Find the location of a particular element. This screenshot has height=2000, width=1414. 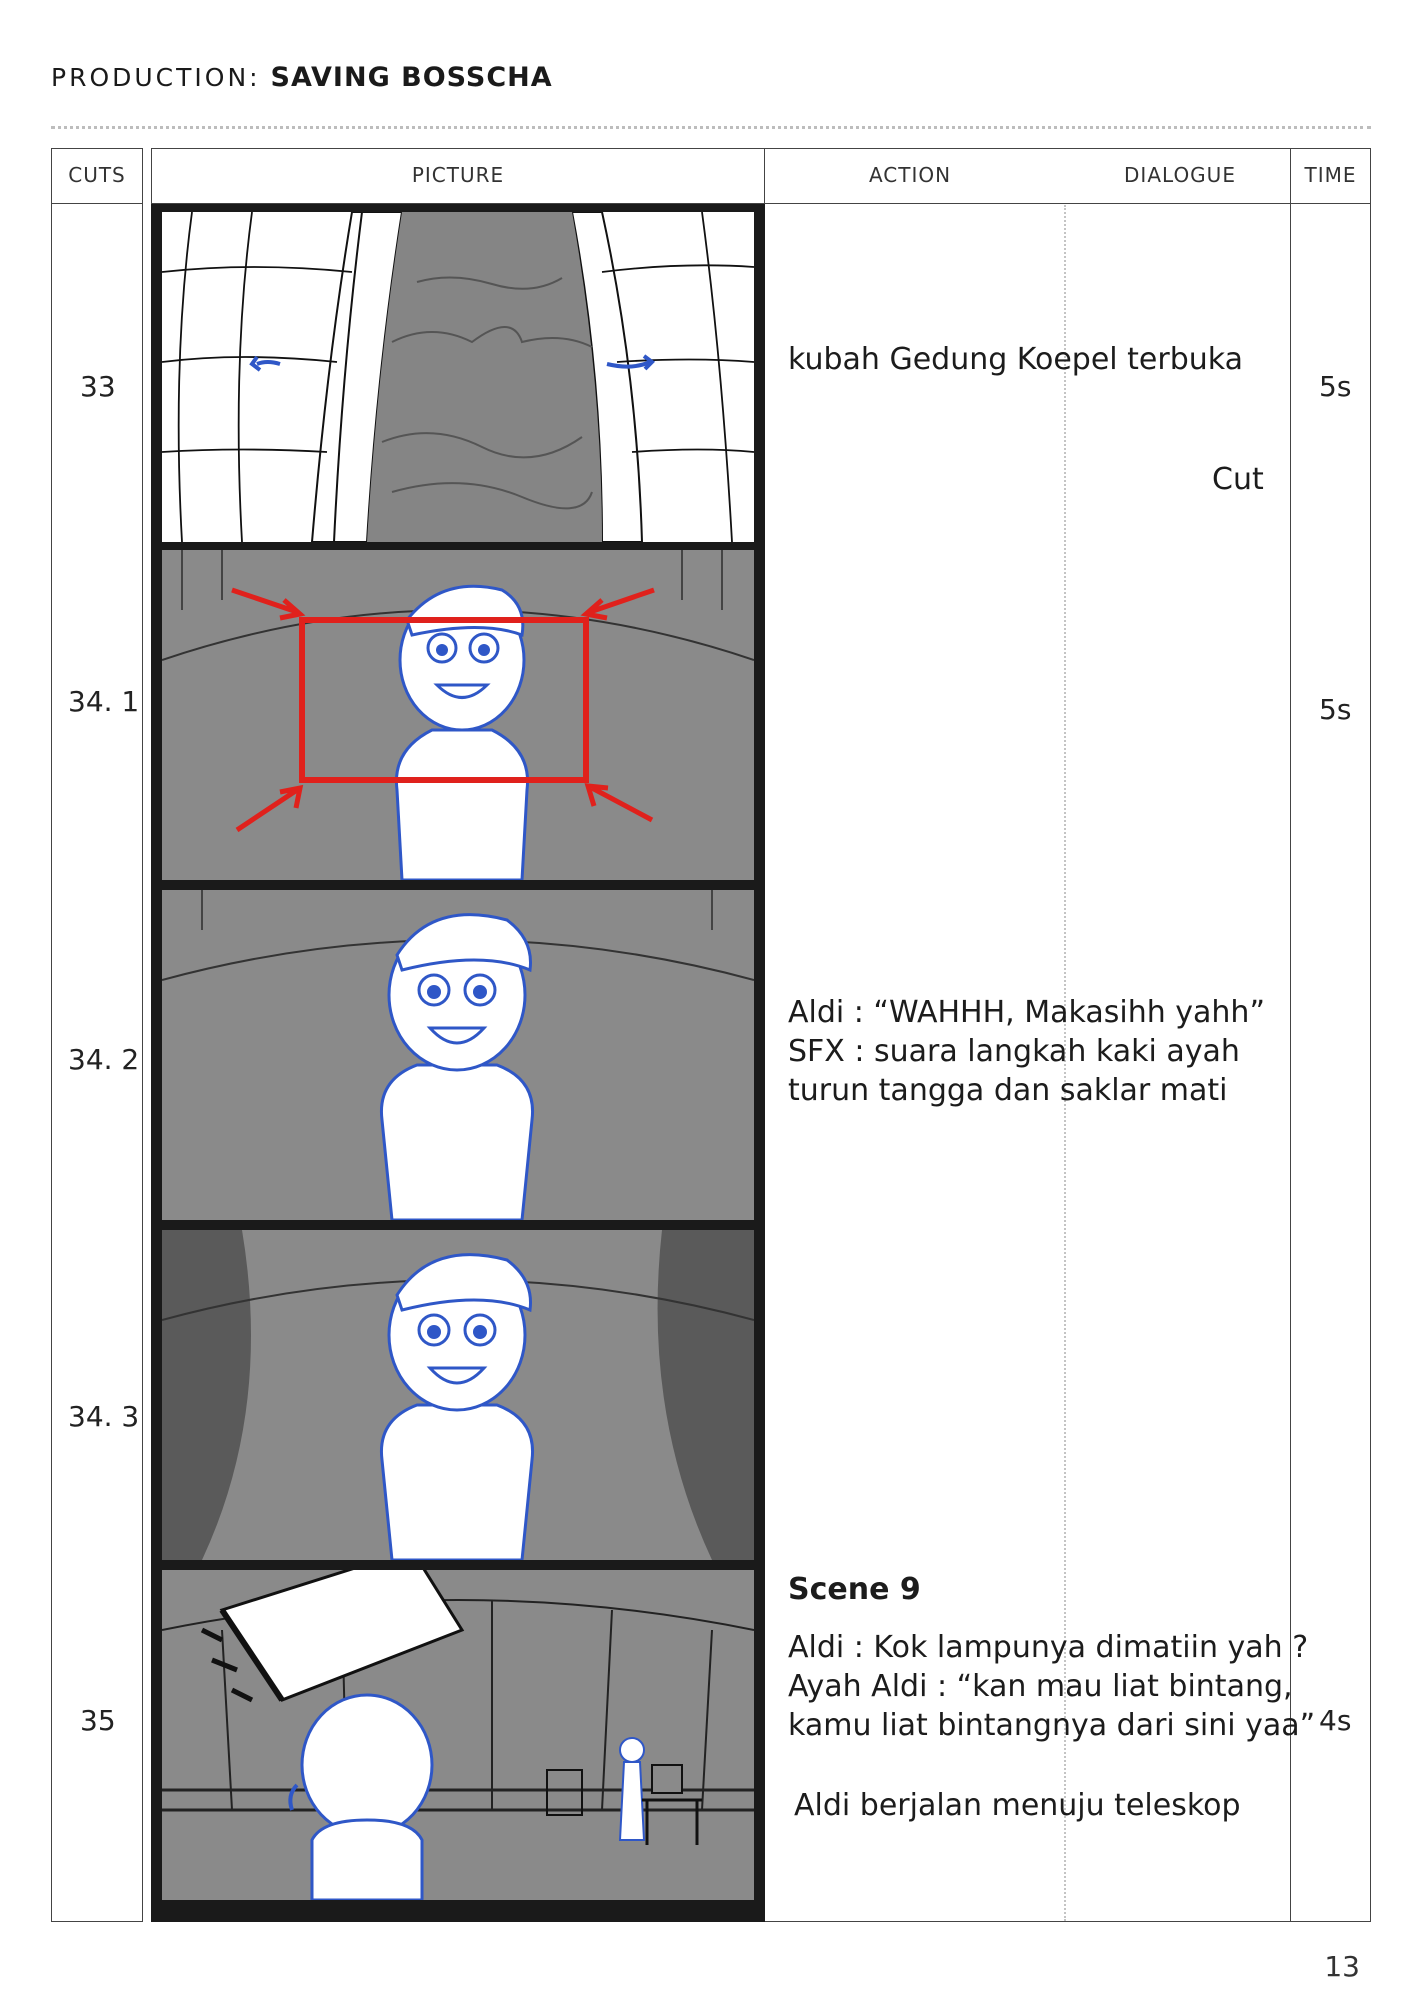

cut-number: 33 is located at coordinates (98, 386).